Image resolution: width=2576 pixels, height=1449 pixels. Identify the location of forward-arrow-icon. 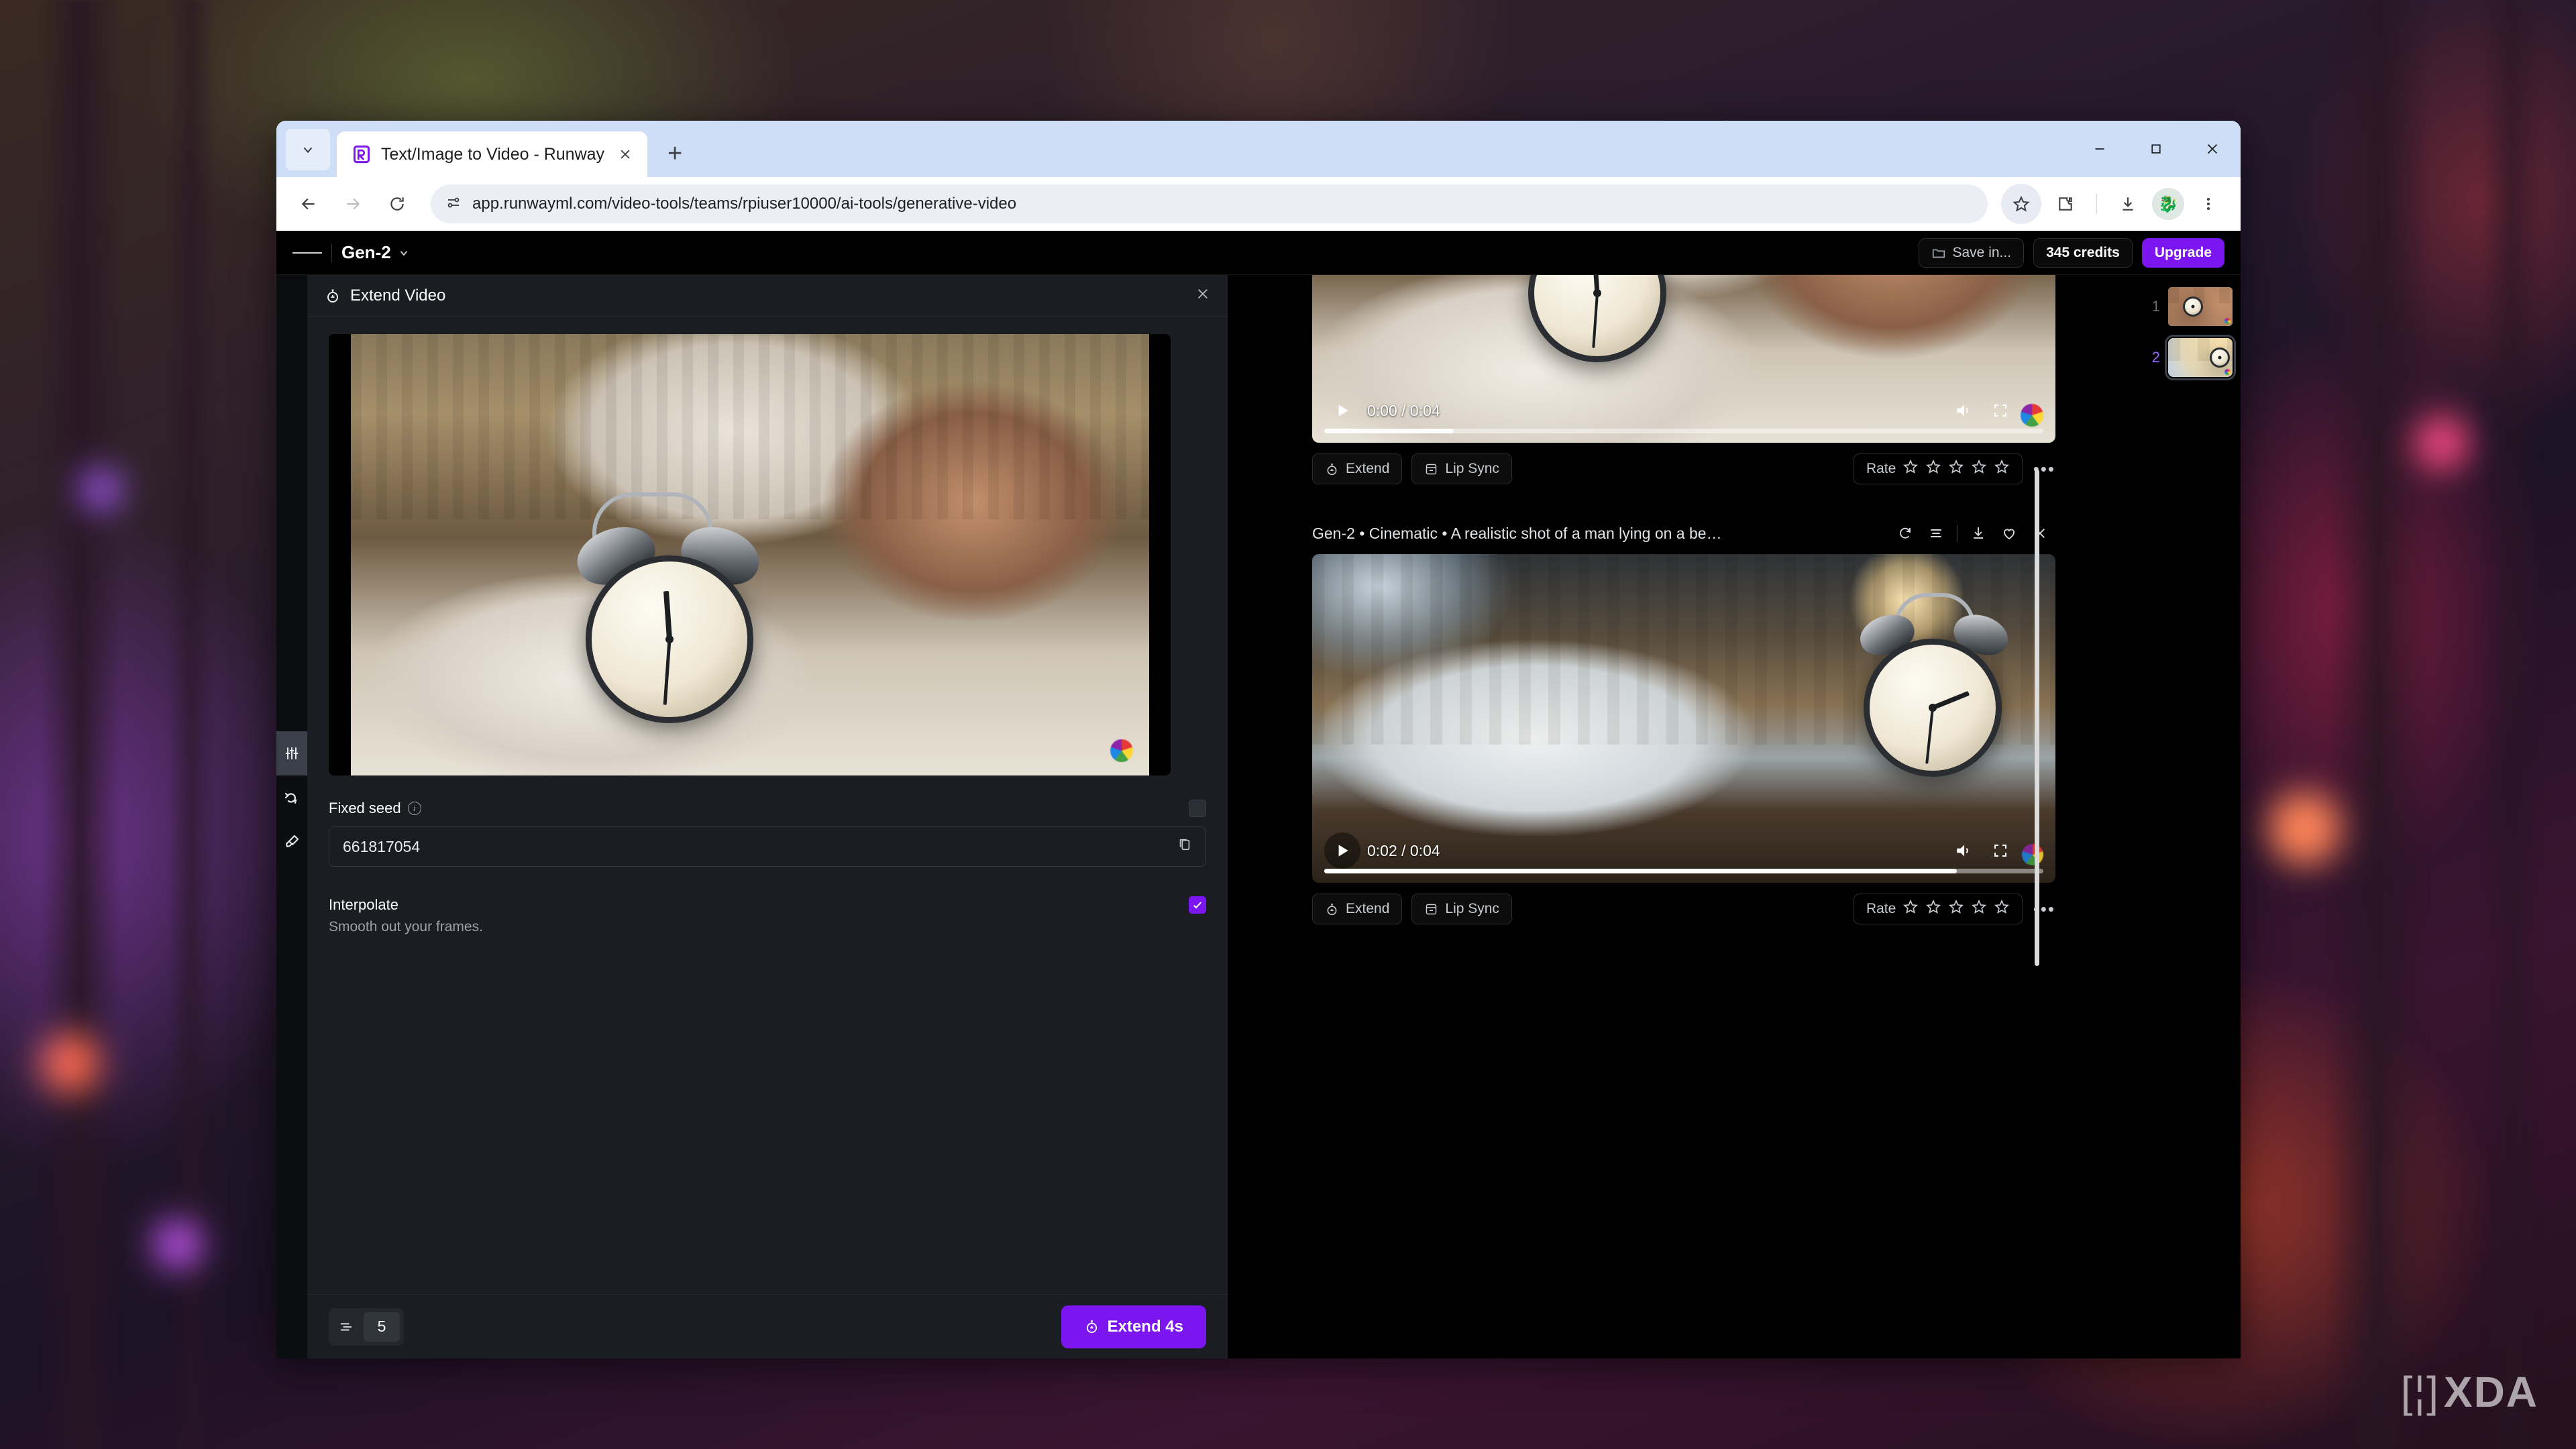
(353, 204).